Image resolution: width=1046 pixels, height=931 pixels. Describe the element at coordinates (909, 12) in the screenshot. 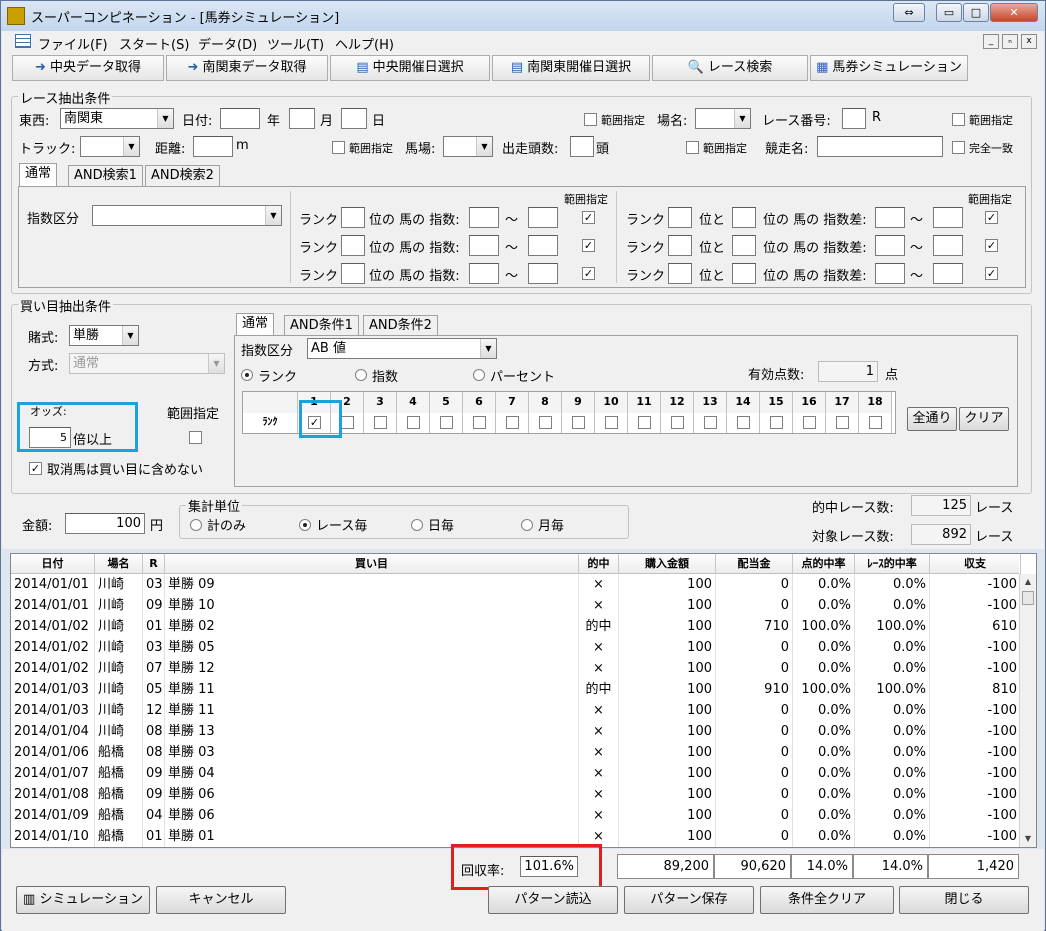

I see `restore-icon: ⇔` at that location.